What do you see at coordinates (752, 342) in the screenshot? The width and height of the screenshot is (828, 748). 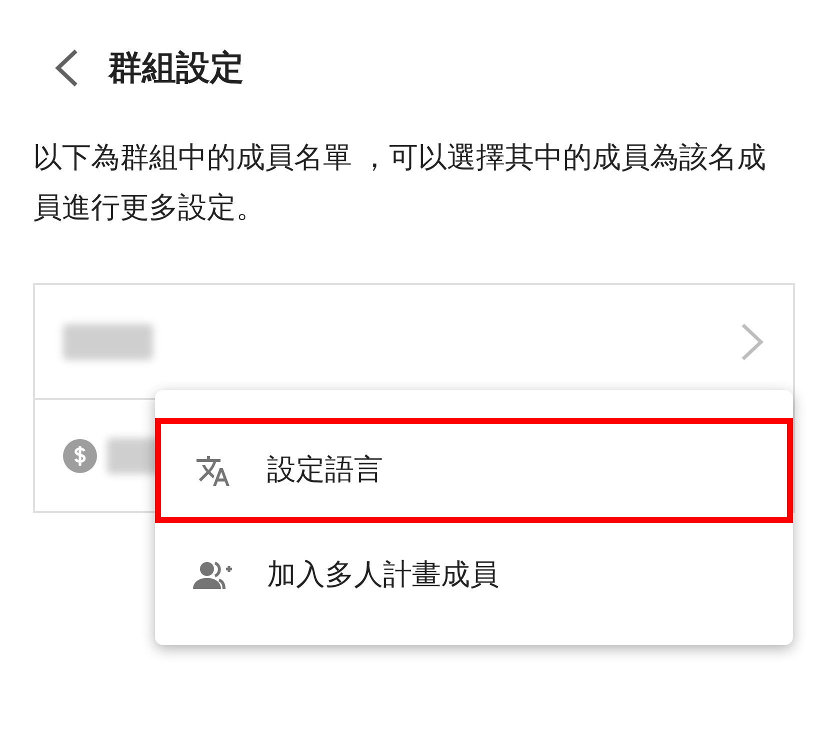 I see `chevron-right-icon` at bounding box center [752, 342].